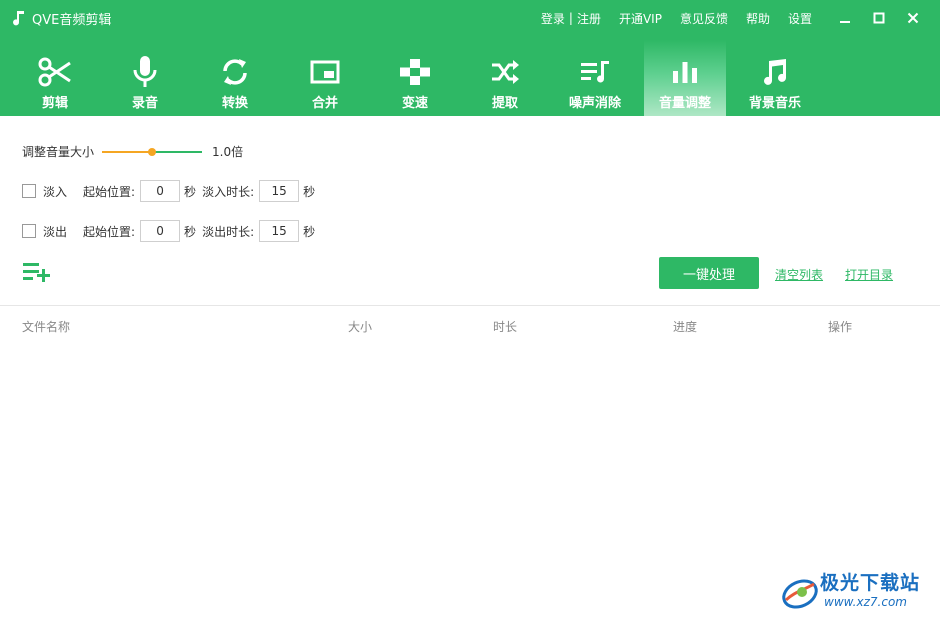 The width and height of the screenshot is (940, 620). I want to click on volume-value: 1.0倍, so click(228, 152).